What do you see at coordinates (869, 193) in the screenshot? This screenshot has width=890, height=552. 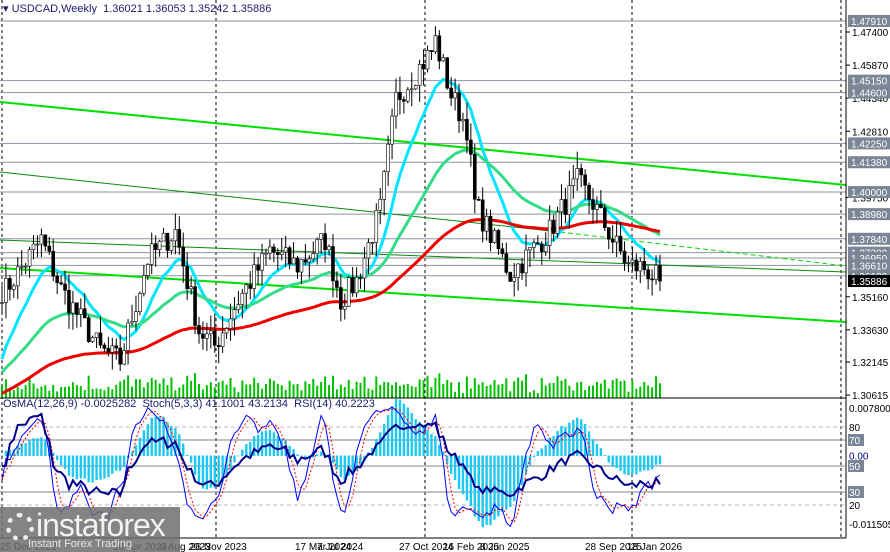 I see `price-level-label: 1.40000` at bounding box center [869, 193].